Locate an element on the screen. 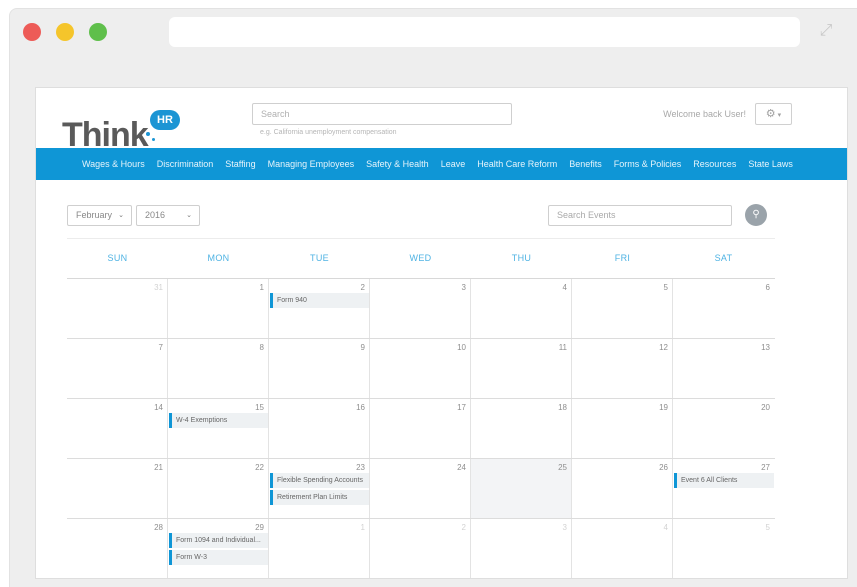 The image size is (857, 587). close-window-button is located at coordinates (32, 32).